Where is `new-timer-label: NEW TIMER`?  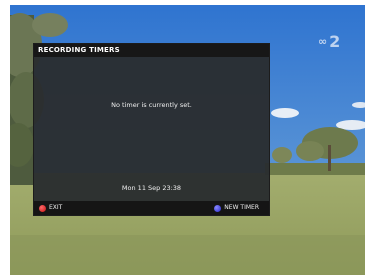 new-timer-label: NEW TIMER is located at coordinates (241, 207).